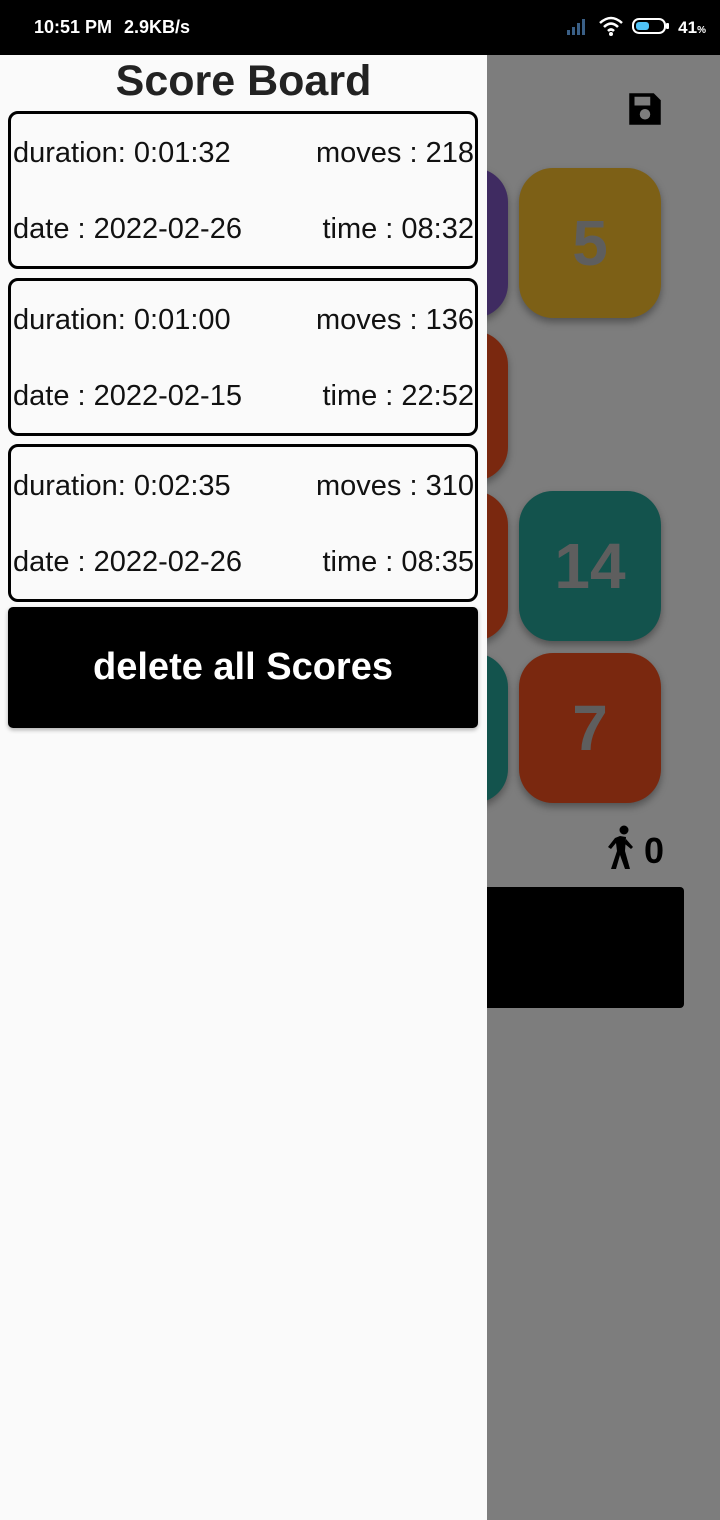 This screenshot has width=720, height=1520. Describe the element at coordinates (611, 28) in the screenshot. I see `wifi-icon` at that location.